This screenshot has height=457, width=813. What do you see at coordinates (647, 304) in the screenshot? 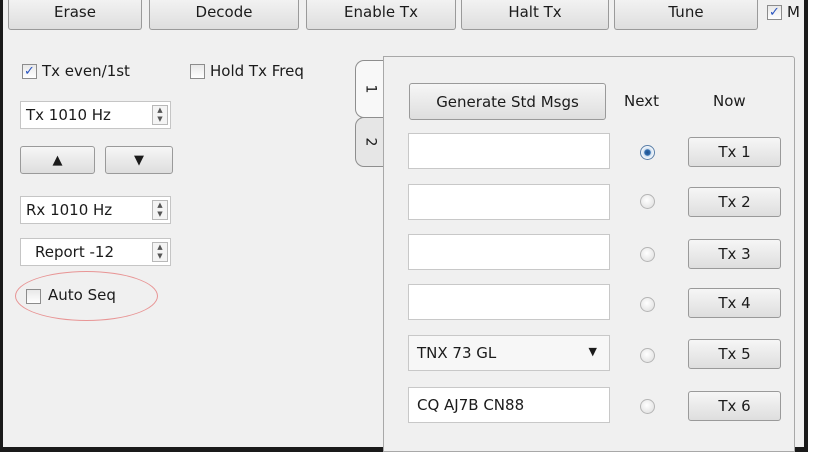
I see `tx4-next-radio` at bounding box center [647, 304].